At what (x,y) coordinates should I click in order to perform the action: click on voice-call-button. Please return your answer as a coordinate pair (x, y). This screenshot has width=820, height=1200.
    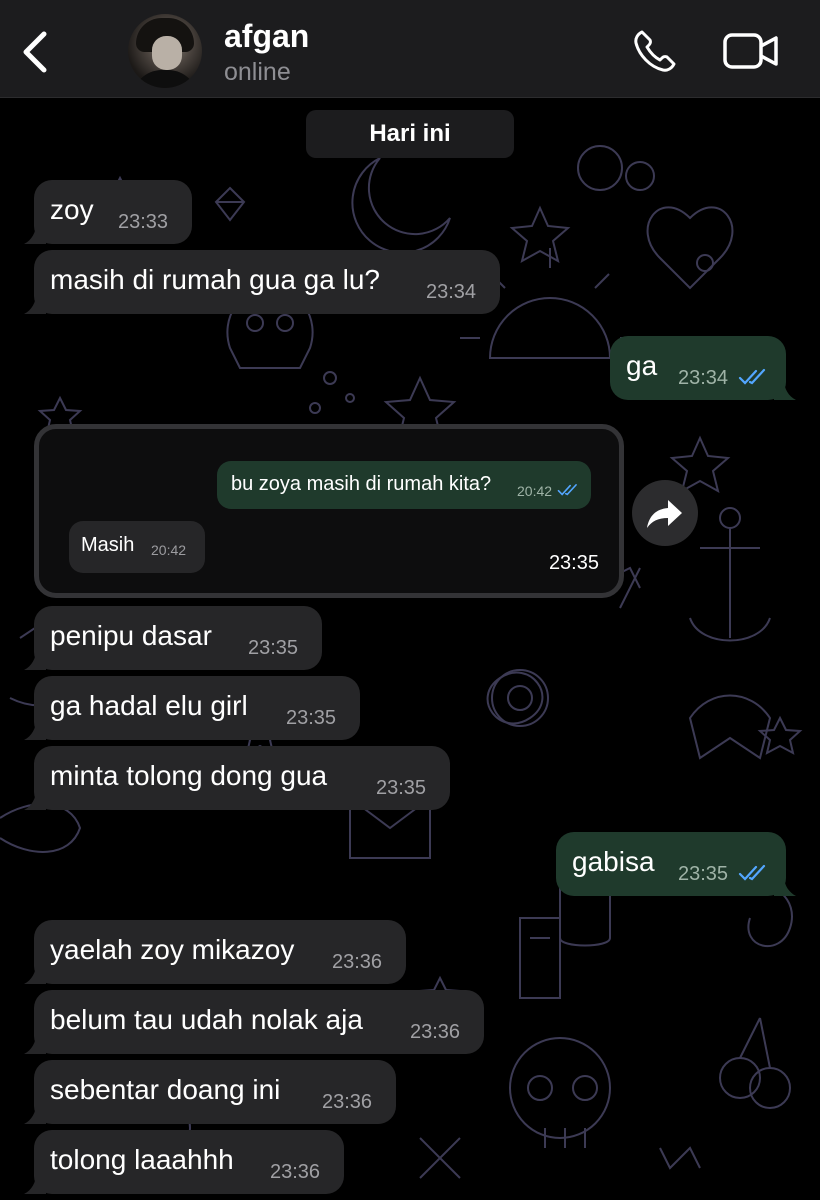
    Looking at the image, I should click on (656, 51).